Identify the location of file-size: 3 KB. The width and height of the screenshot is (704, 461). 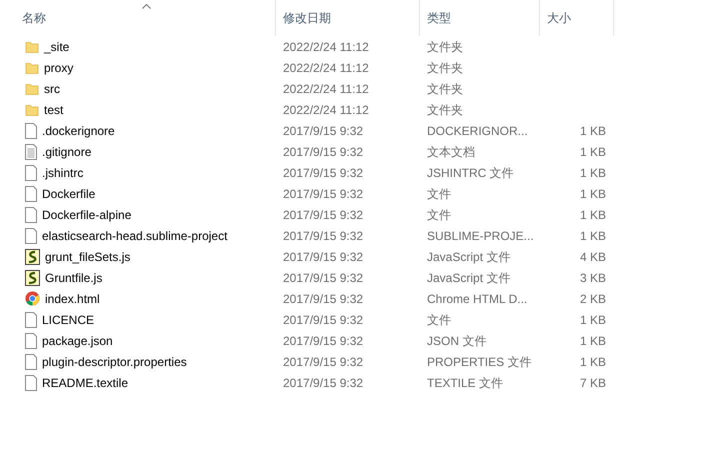
(593, 278).